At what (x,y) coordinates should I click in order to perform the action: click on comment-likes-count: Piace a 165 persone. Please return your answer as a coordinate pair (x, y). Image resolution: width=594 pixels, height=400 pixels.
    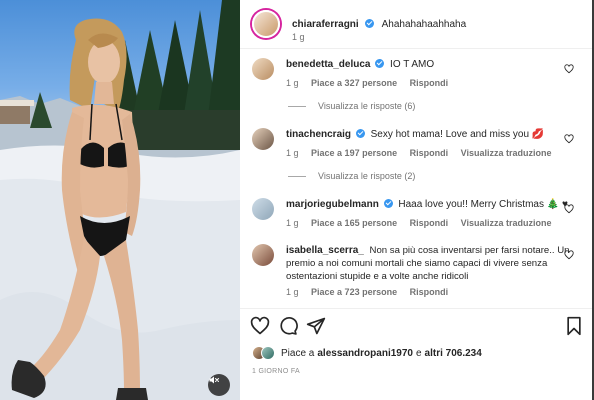
    Looking at the image, I should click on (354, 223).